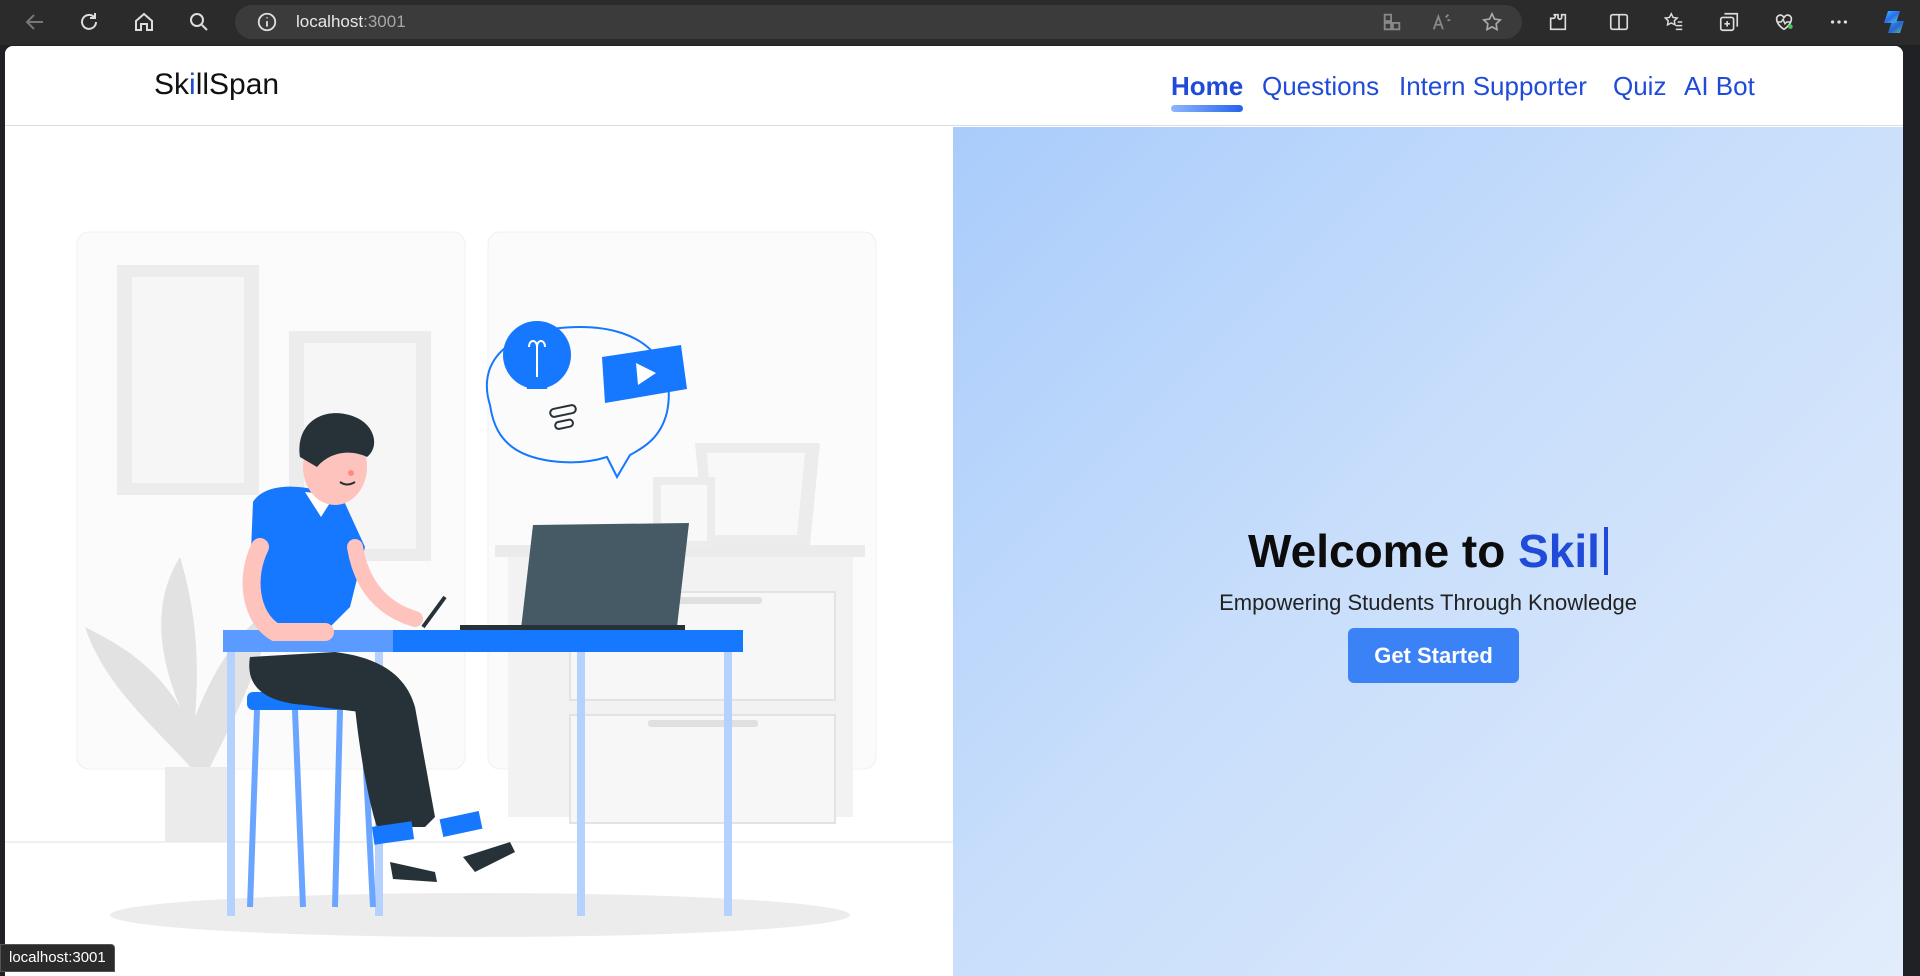  Describe the element at coordinates (1729, 22) in the screenshot. I see `collections-icon` at that location.